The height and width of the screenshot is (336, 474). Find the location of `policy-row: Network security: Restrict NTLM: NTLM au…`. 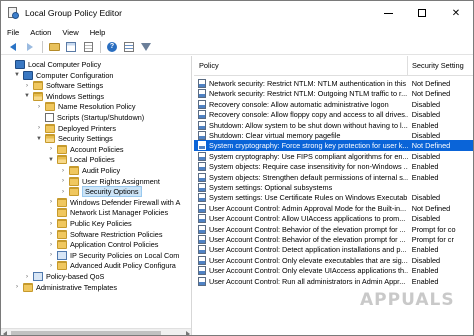

policy-row: Network security: Restrict NTLM: NTLM au… is located at coordinates (333, 83).